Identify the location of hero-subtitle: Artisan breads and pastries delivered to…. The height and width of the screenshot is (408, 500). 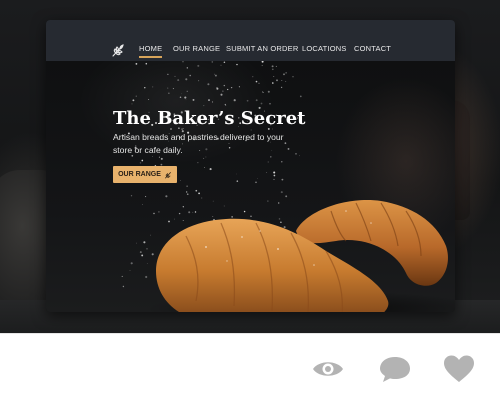
(198, 143).